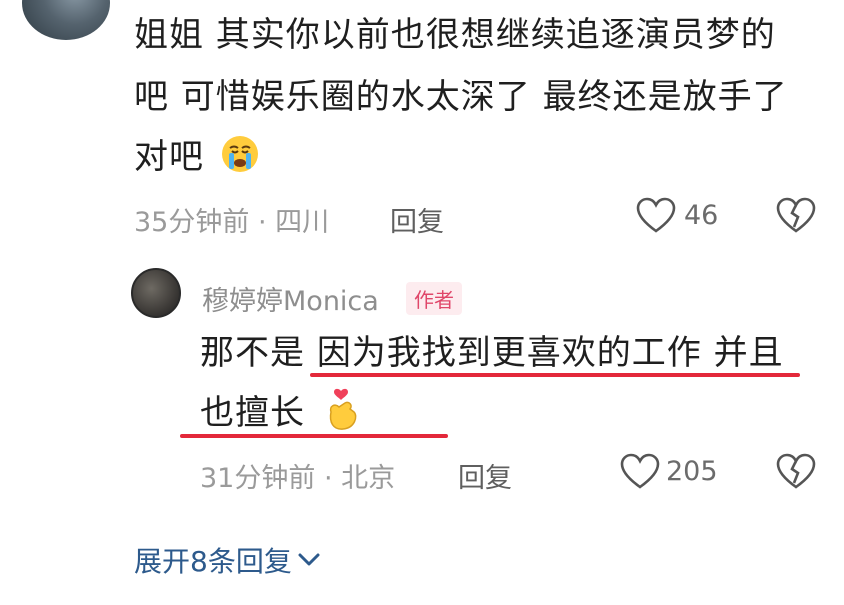  What do you see at coordinates (485, 475) in the screenshot?
I see `reply-reply-button: 回复` at bounding box center [485, 475].